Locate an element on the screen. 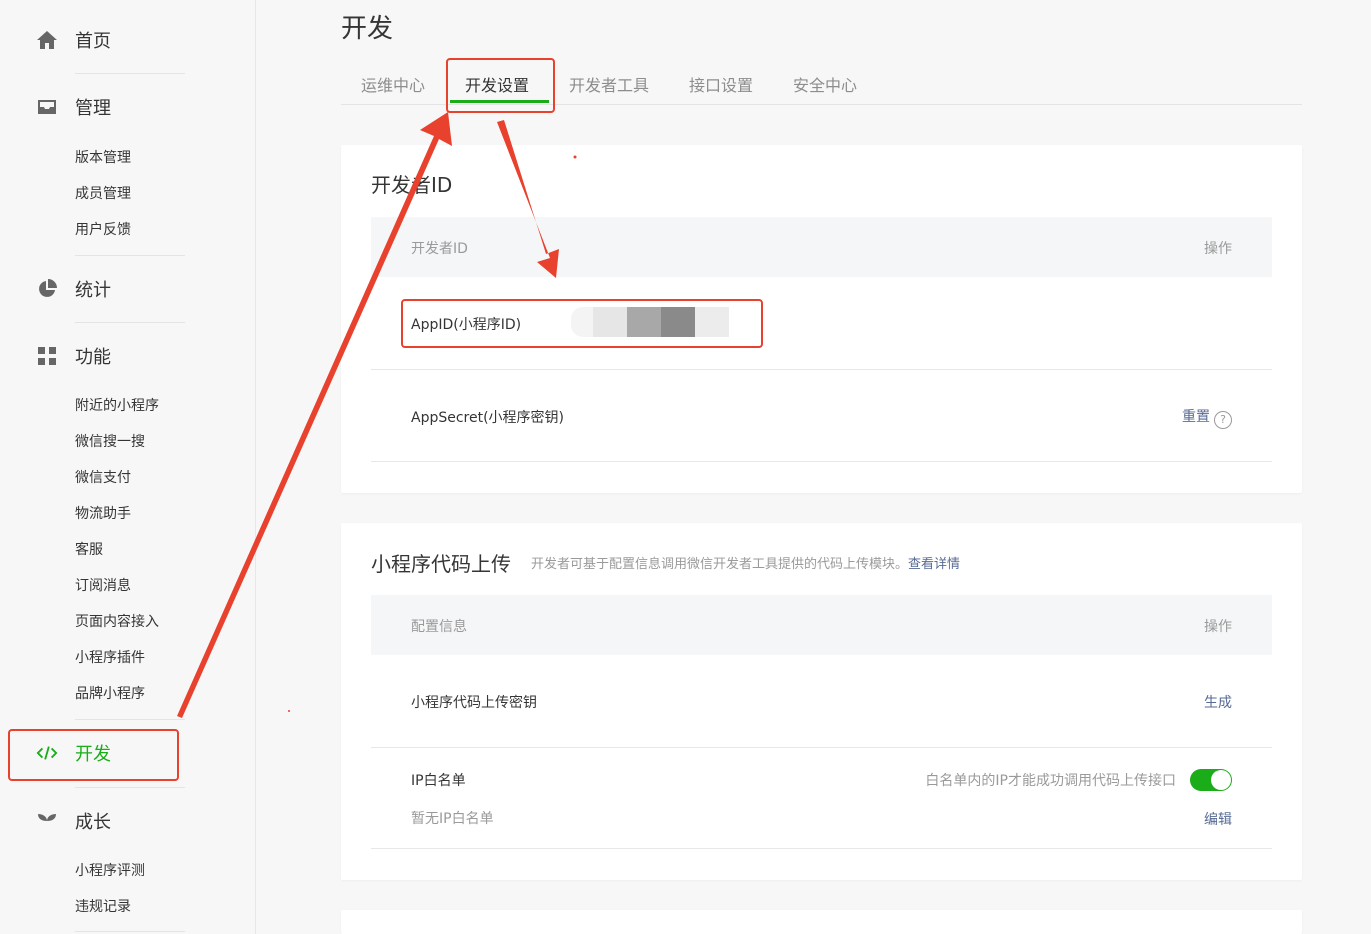 This screenshot has width=1371, height=934. home-icon is located at coordinates (47, 40).